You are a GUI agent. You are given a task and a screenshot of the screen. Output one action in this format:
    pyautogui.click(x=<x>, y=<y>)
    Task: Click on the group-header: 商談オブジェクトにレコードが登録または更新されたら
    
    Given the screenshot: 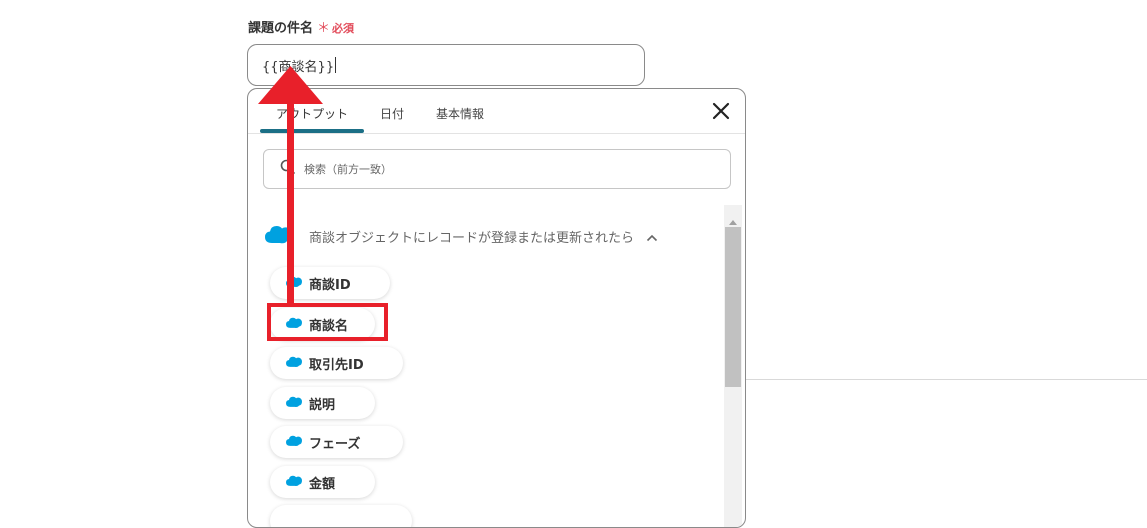 What is the action you would take?
    pyautogui.click(x=461, y=236)
    